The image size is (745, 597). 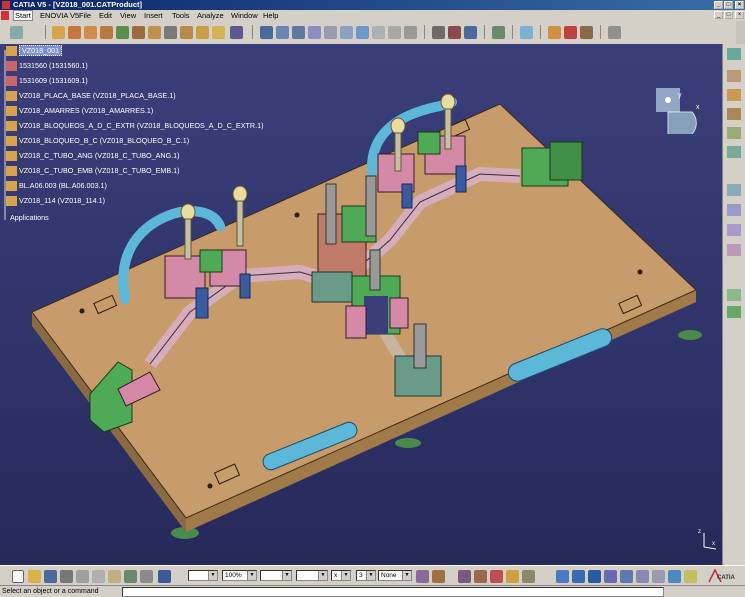 What do you see at coordinates (202, 32) in the screenshot?
I see `multi-instantiation-icon` at bounding box center [202, 32].